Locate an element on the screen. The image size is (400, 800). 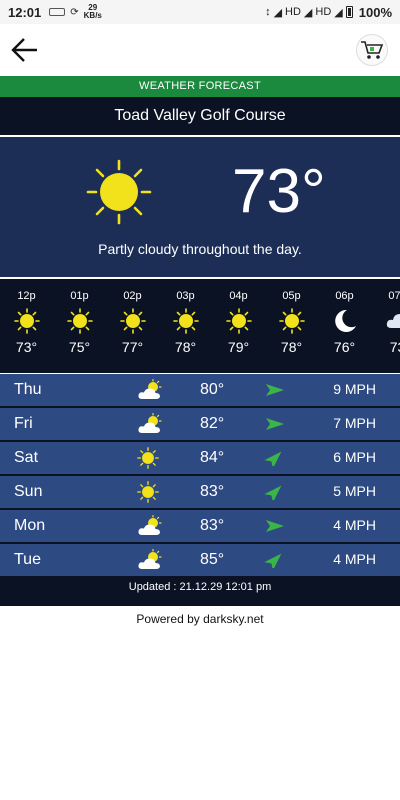
hour-item: 07p 73 is located at coordinates (385, 326).